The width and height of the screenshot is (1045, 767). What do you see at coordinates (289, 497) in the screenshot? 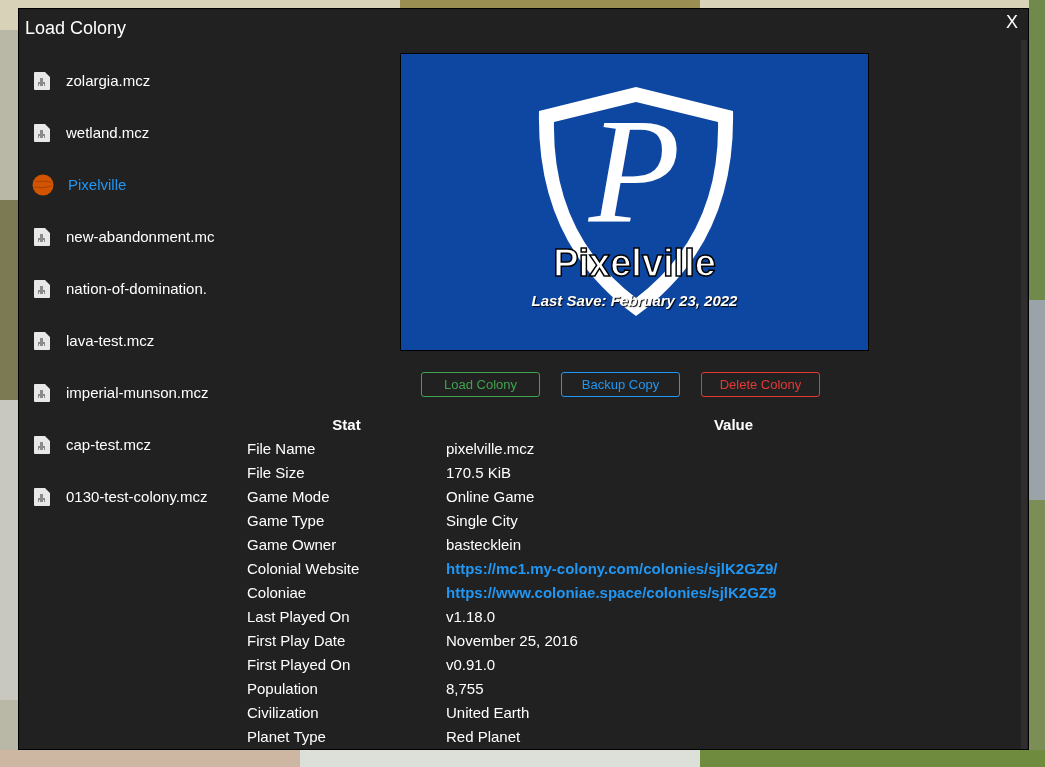
I see `stat-label: Game Mode` at bounding box center [289, 497].